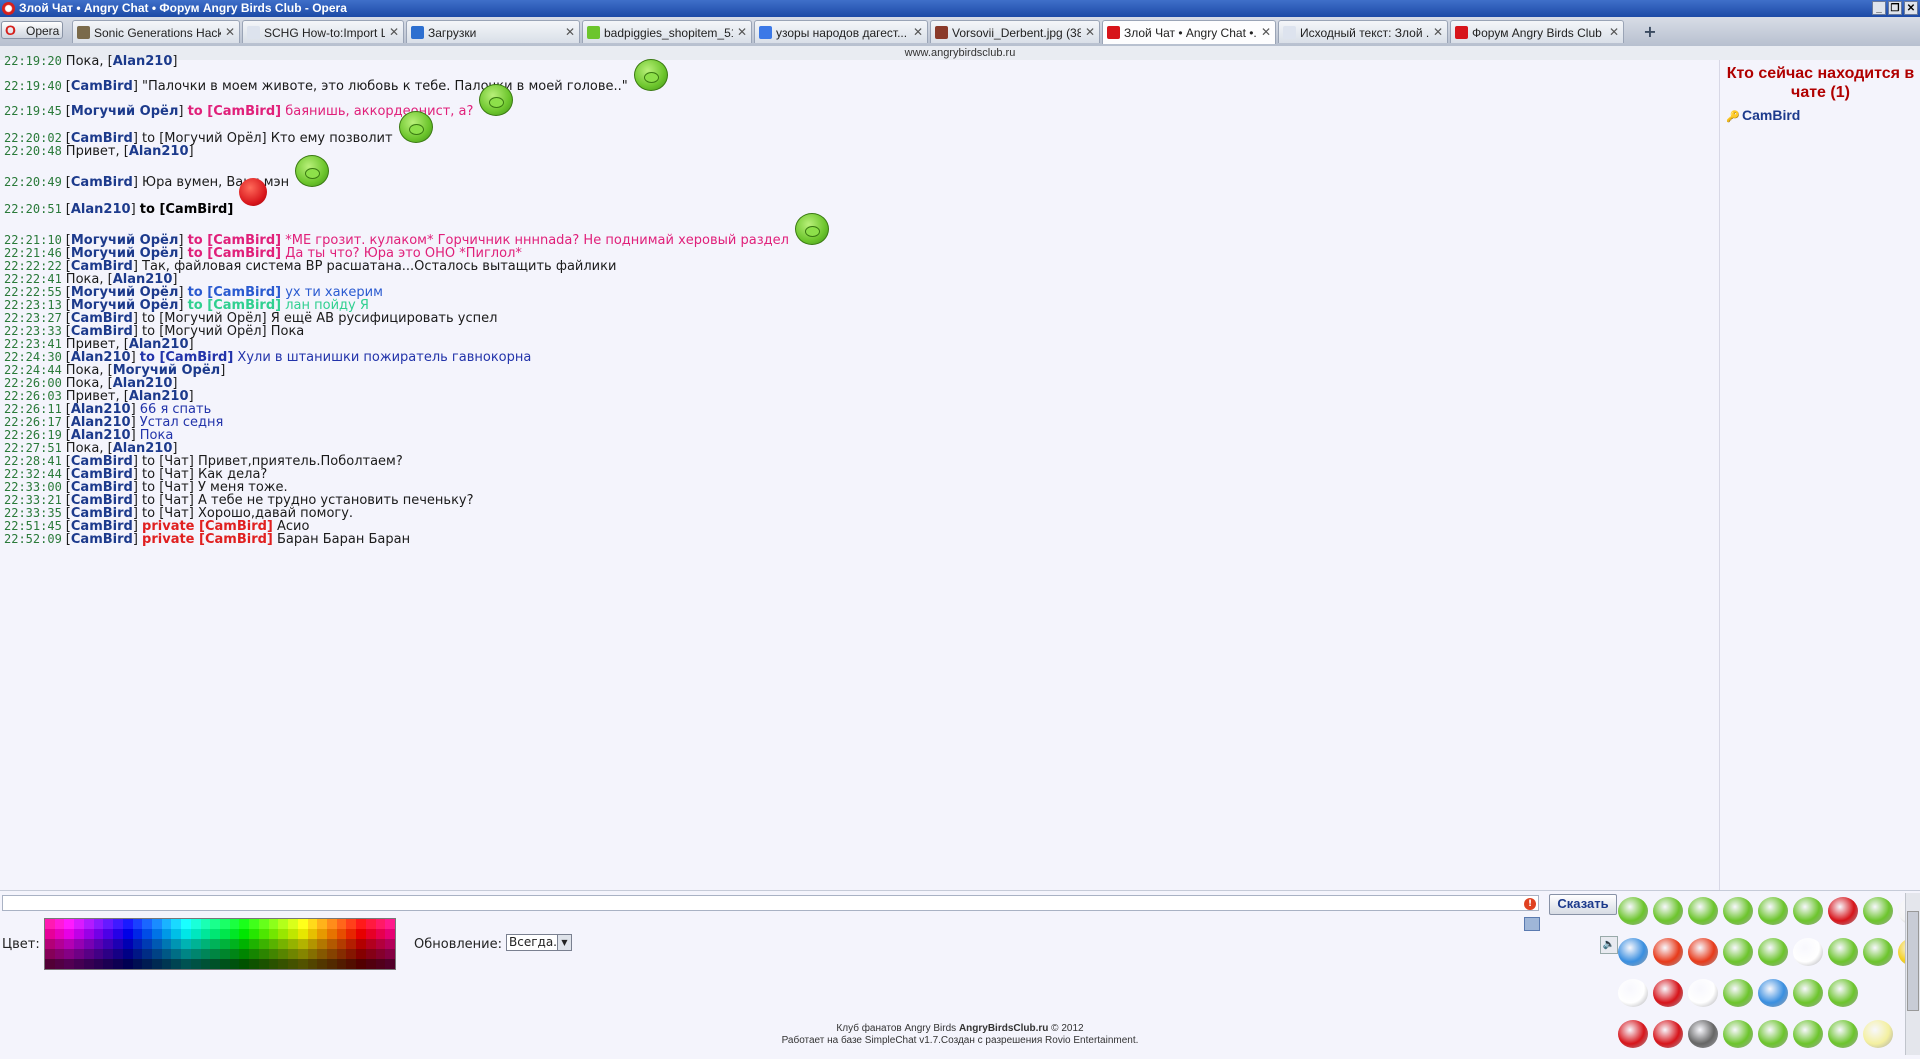 This screenshot has height=1059, width=1920. I want to click on restore-button: ❐, so click(1895, 8).